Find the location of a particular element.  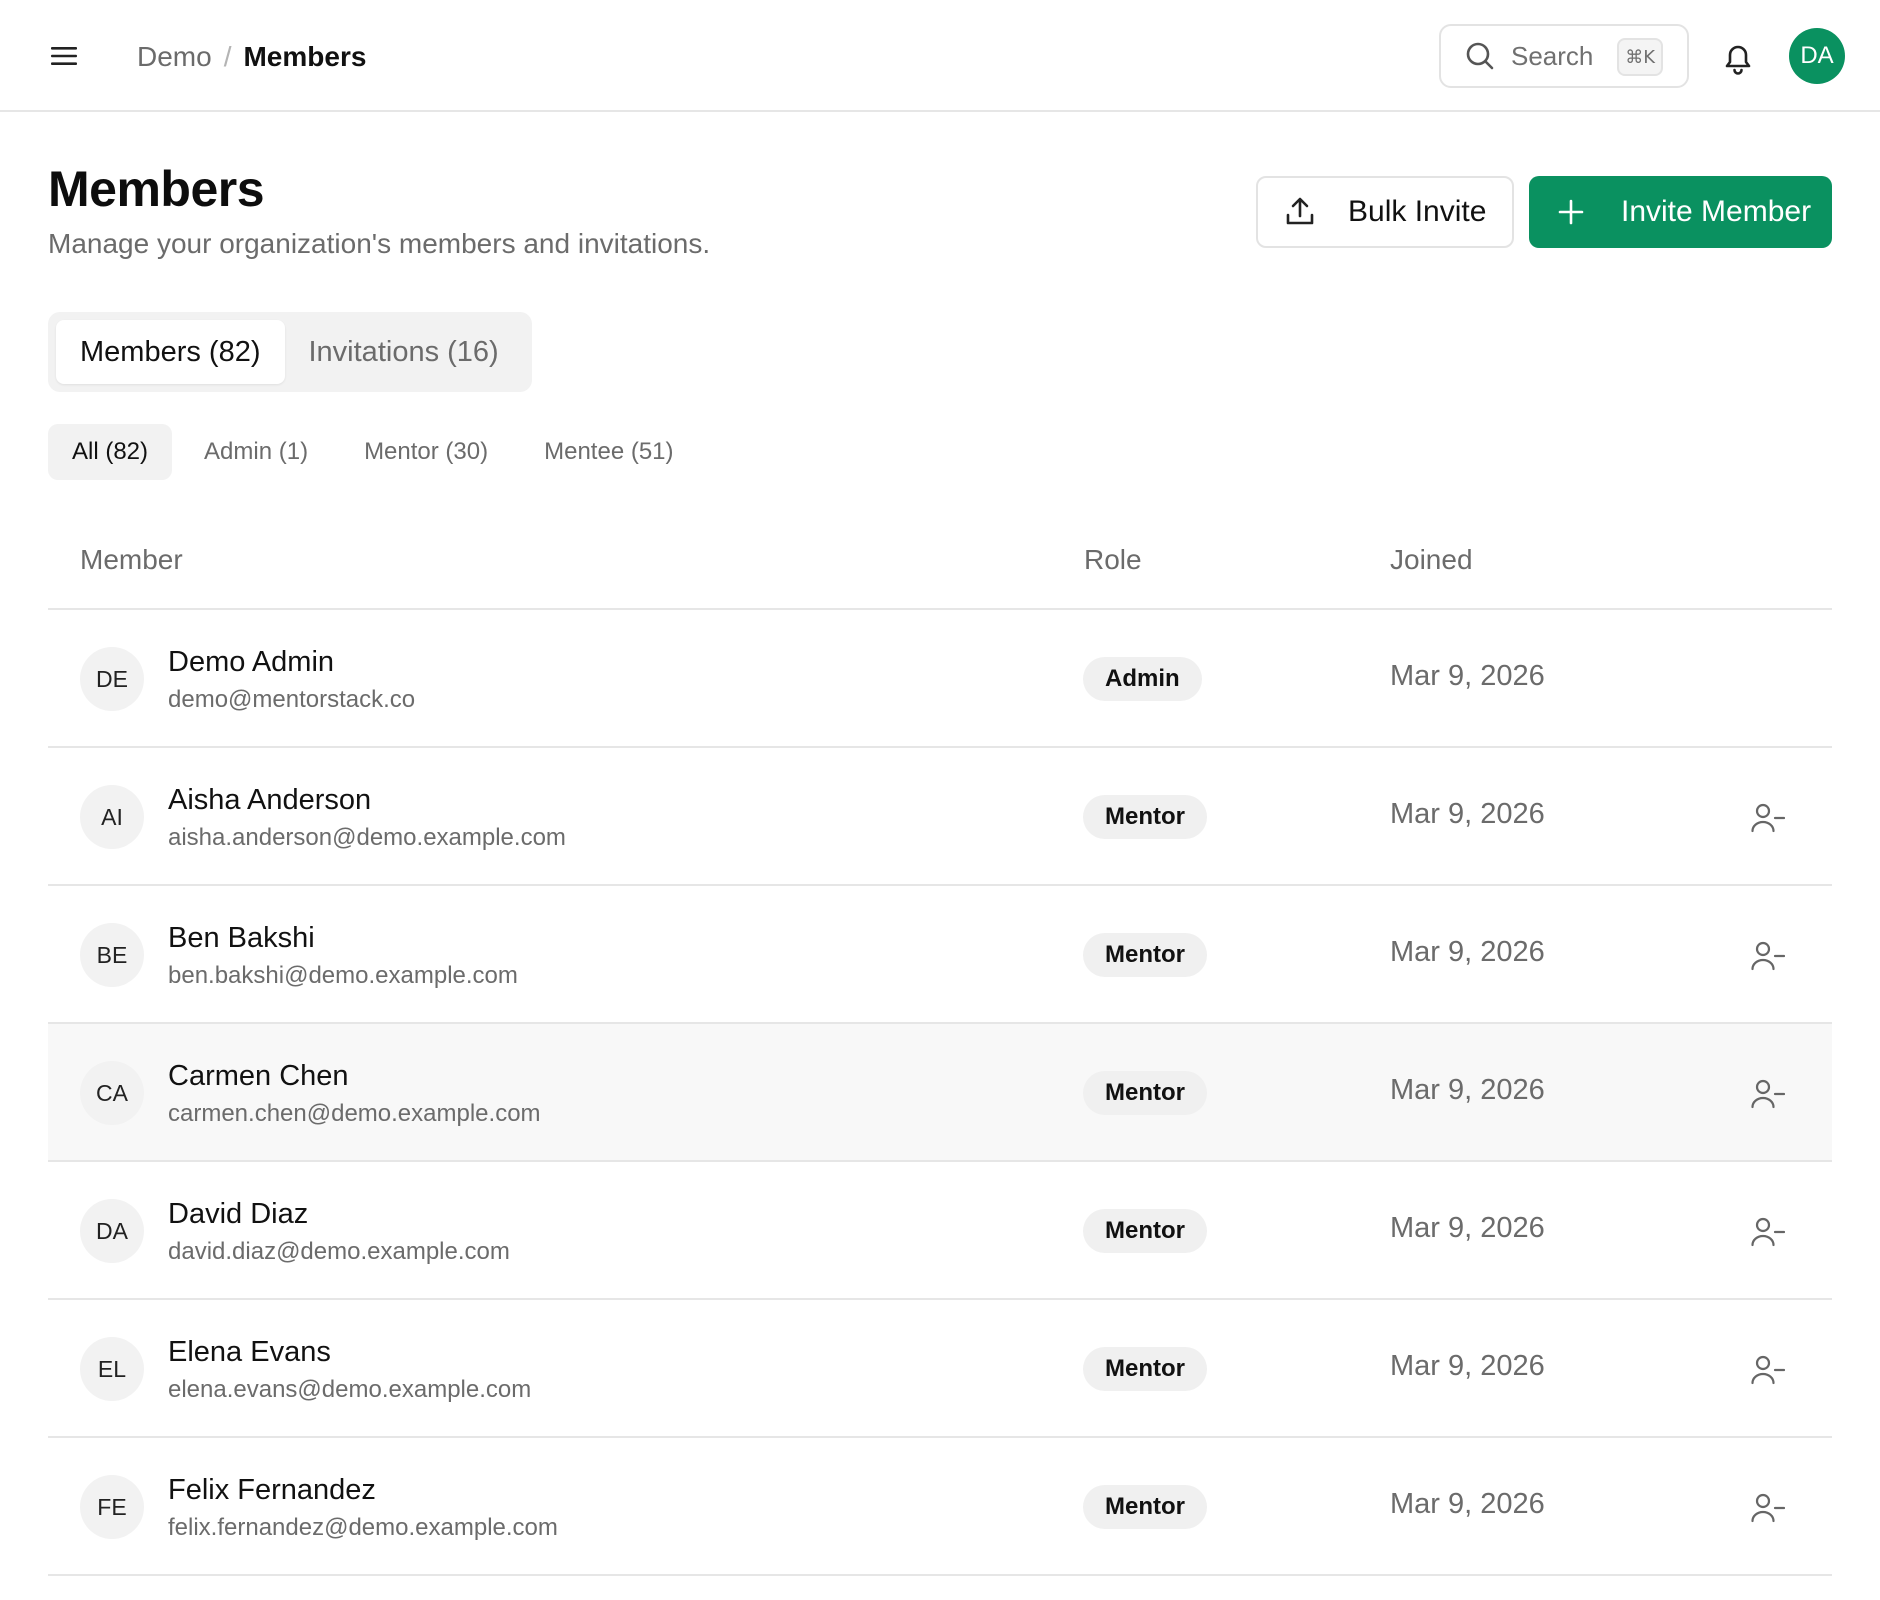

invite-member-button: Invite Member is located at coordinates (1680, 212).